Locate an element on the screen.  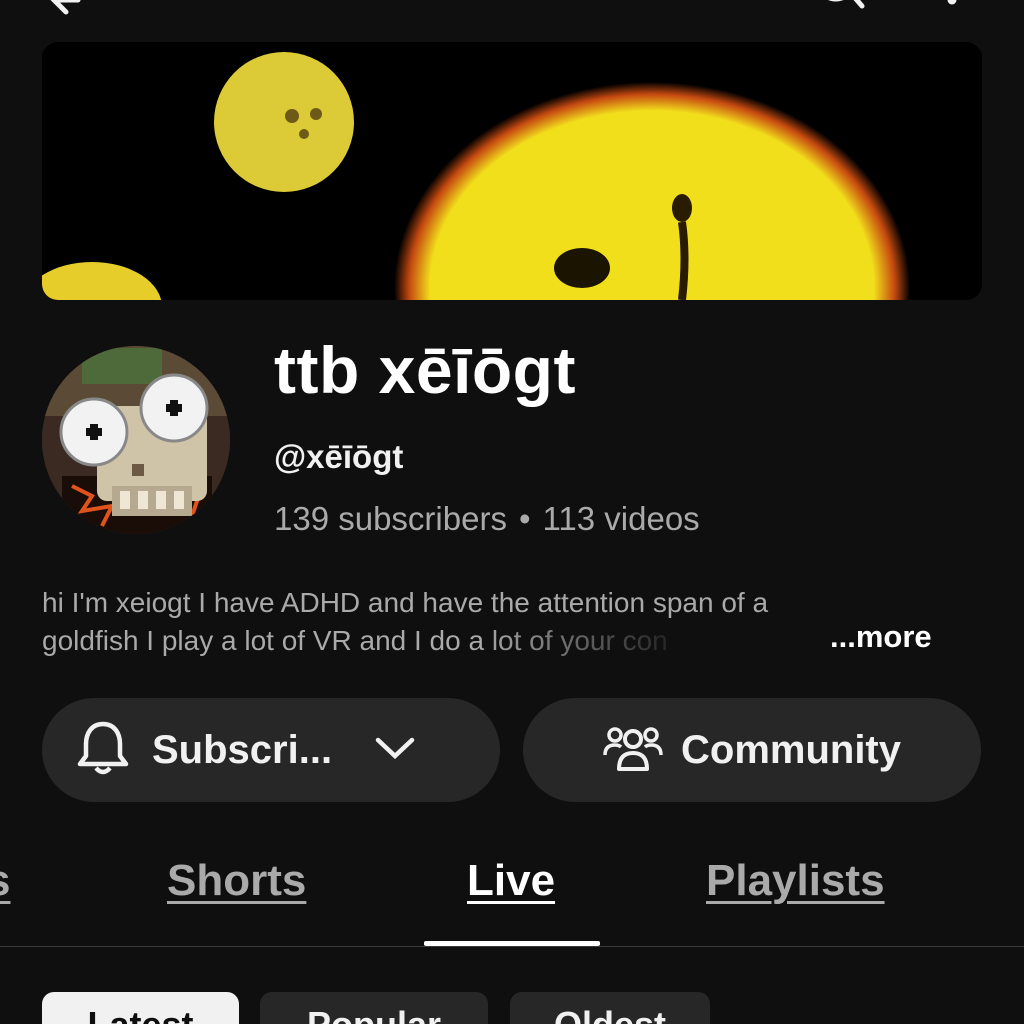
channel-name: ttb xēīōgt is located at coordinates (425, 370).